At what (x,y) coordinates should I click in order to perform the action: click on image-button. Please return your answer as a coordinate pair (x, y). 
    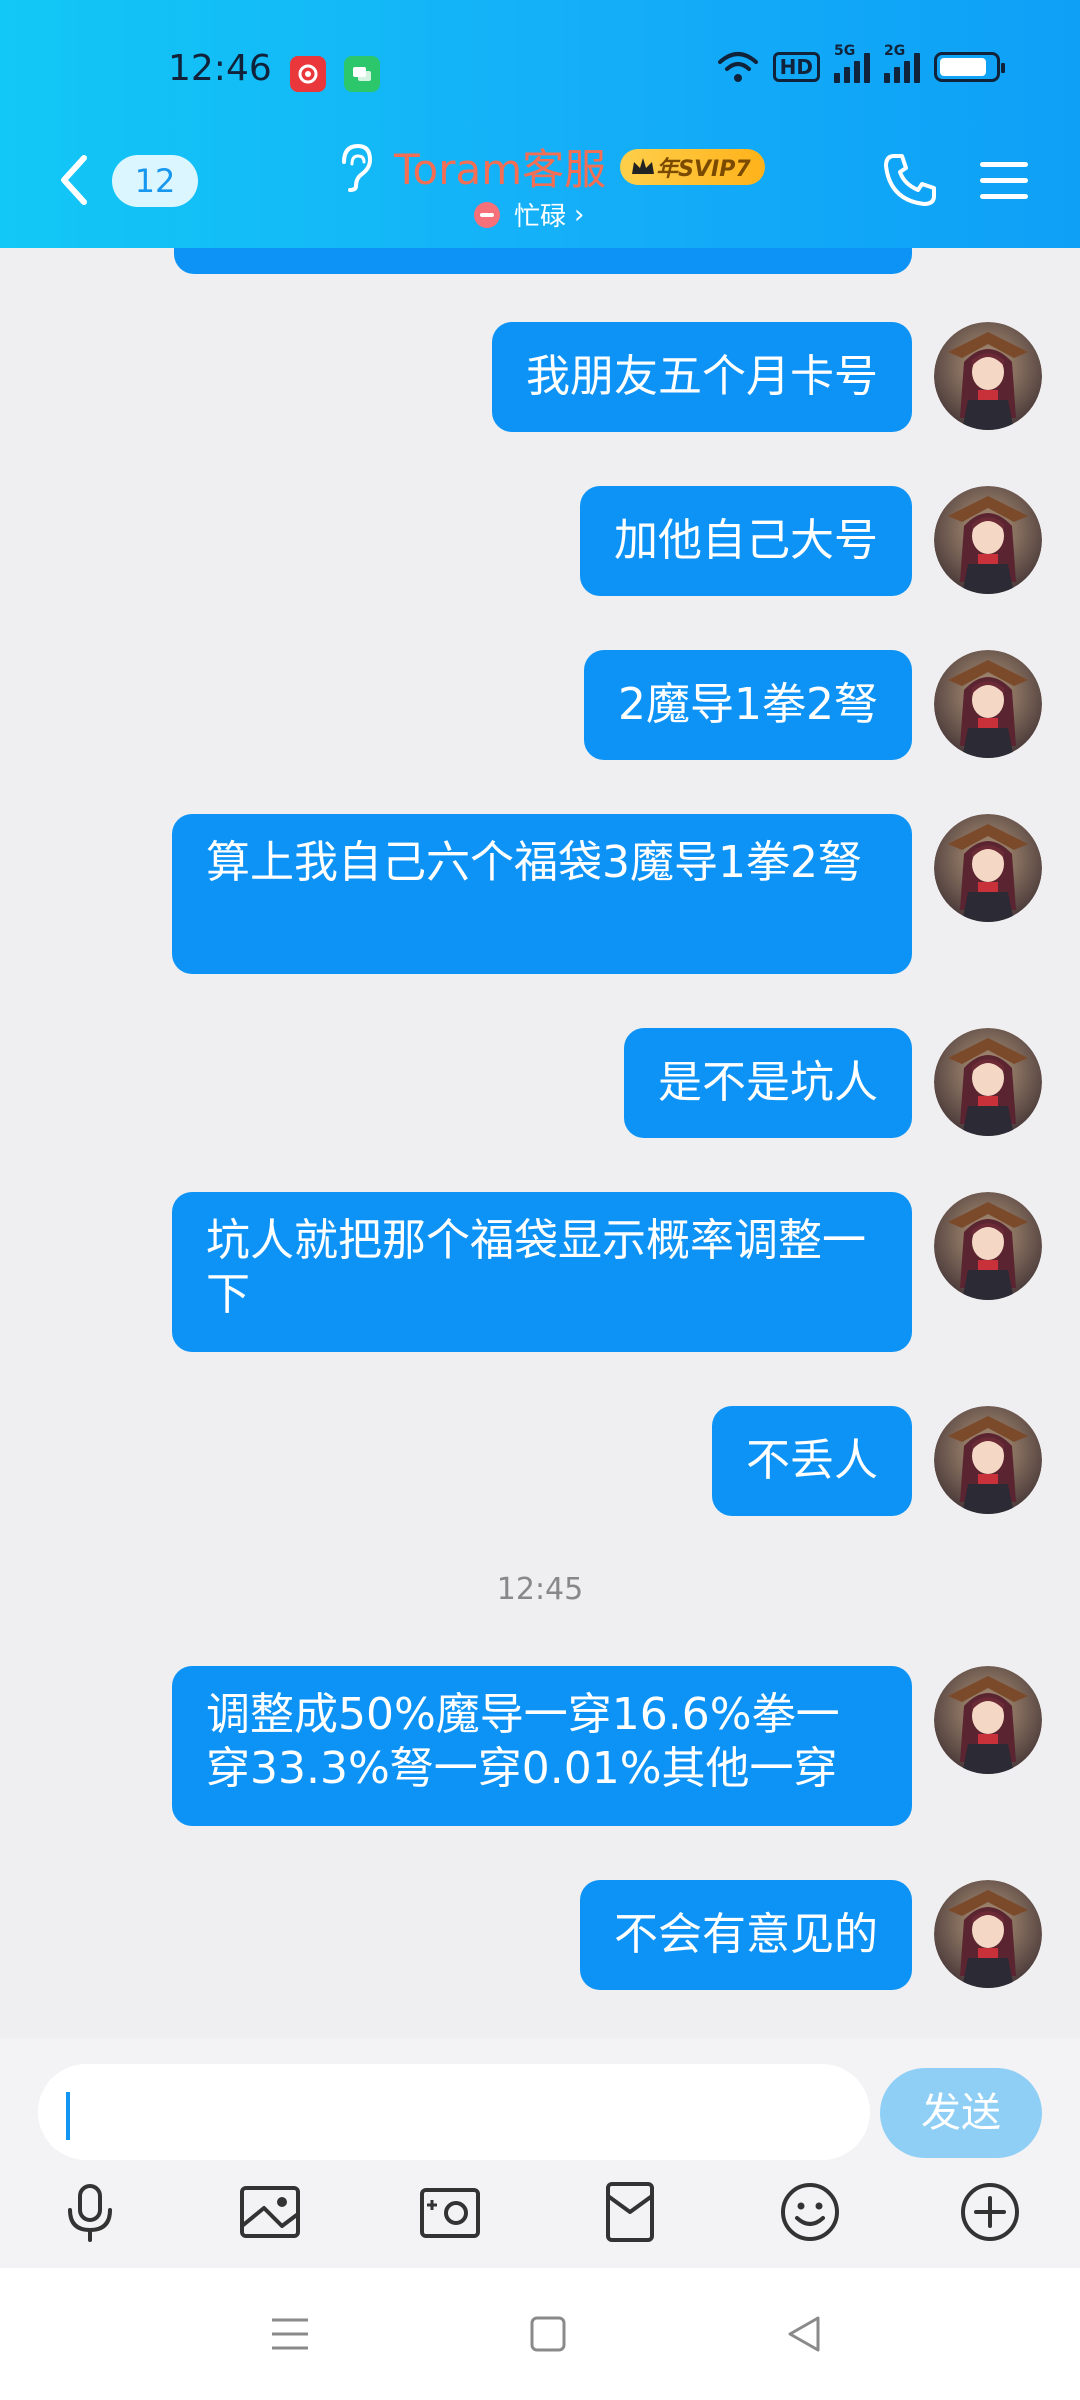
    Looking at the image, I should click on (270, 2212).